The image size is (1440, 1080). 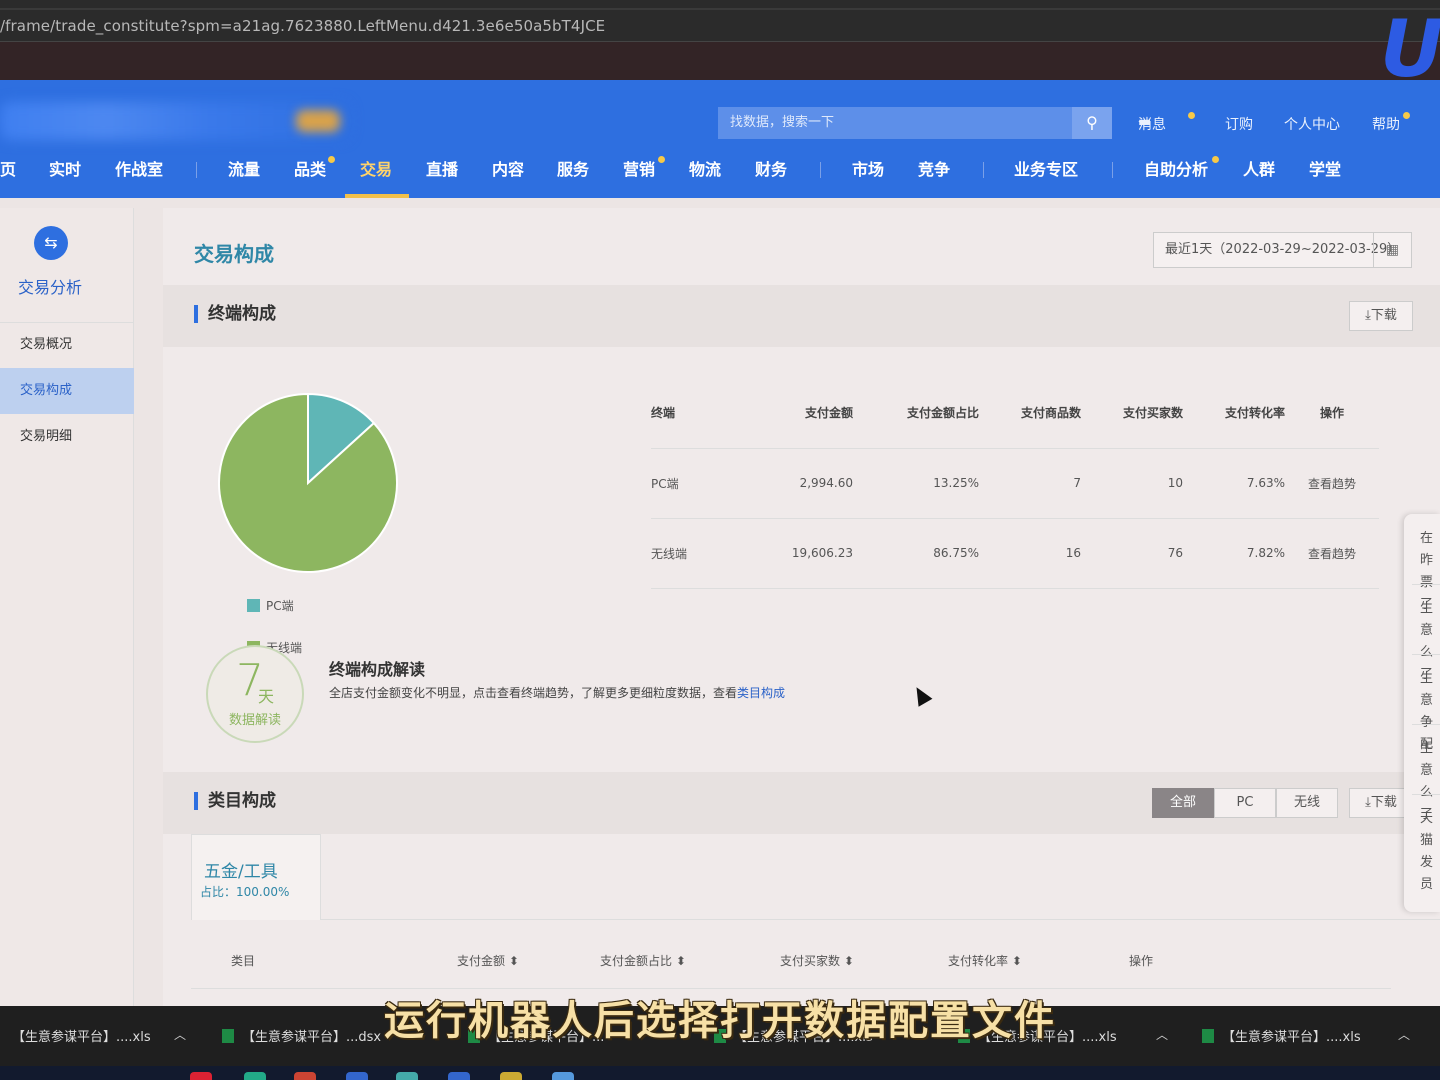 I want to click on sort-pay-amount: 支付金额 ⬍, so click(x=488, y=960).